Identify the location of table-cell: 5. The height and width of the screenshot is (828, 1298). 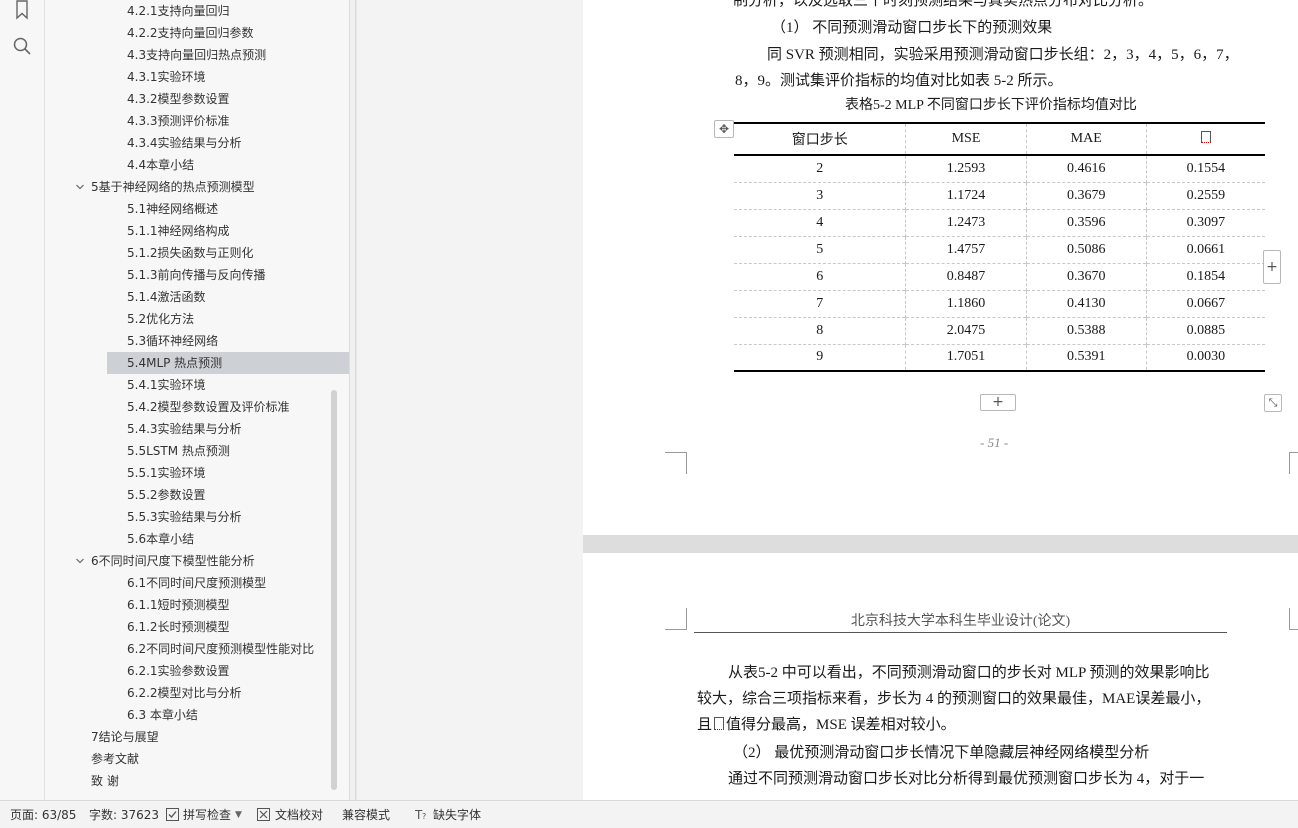
(820, 249).